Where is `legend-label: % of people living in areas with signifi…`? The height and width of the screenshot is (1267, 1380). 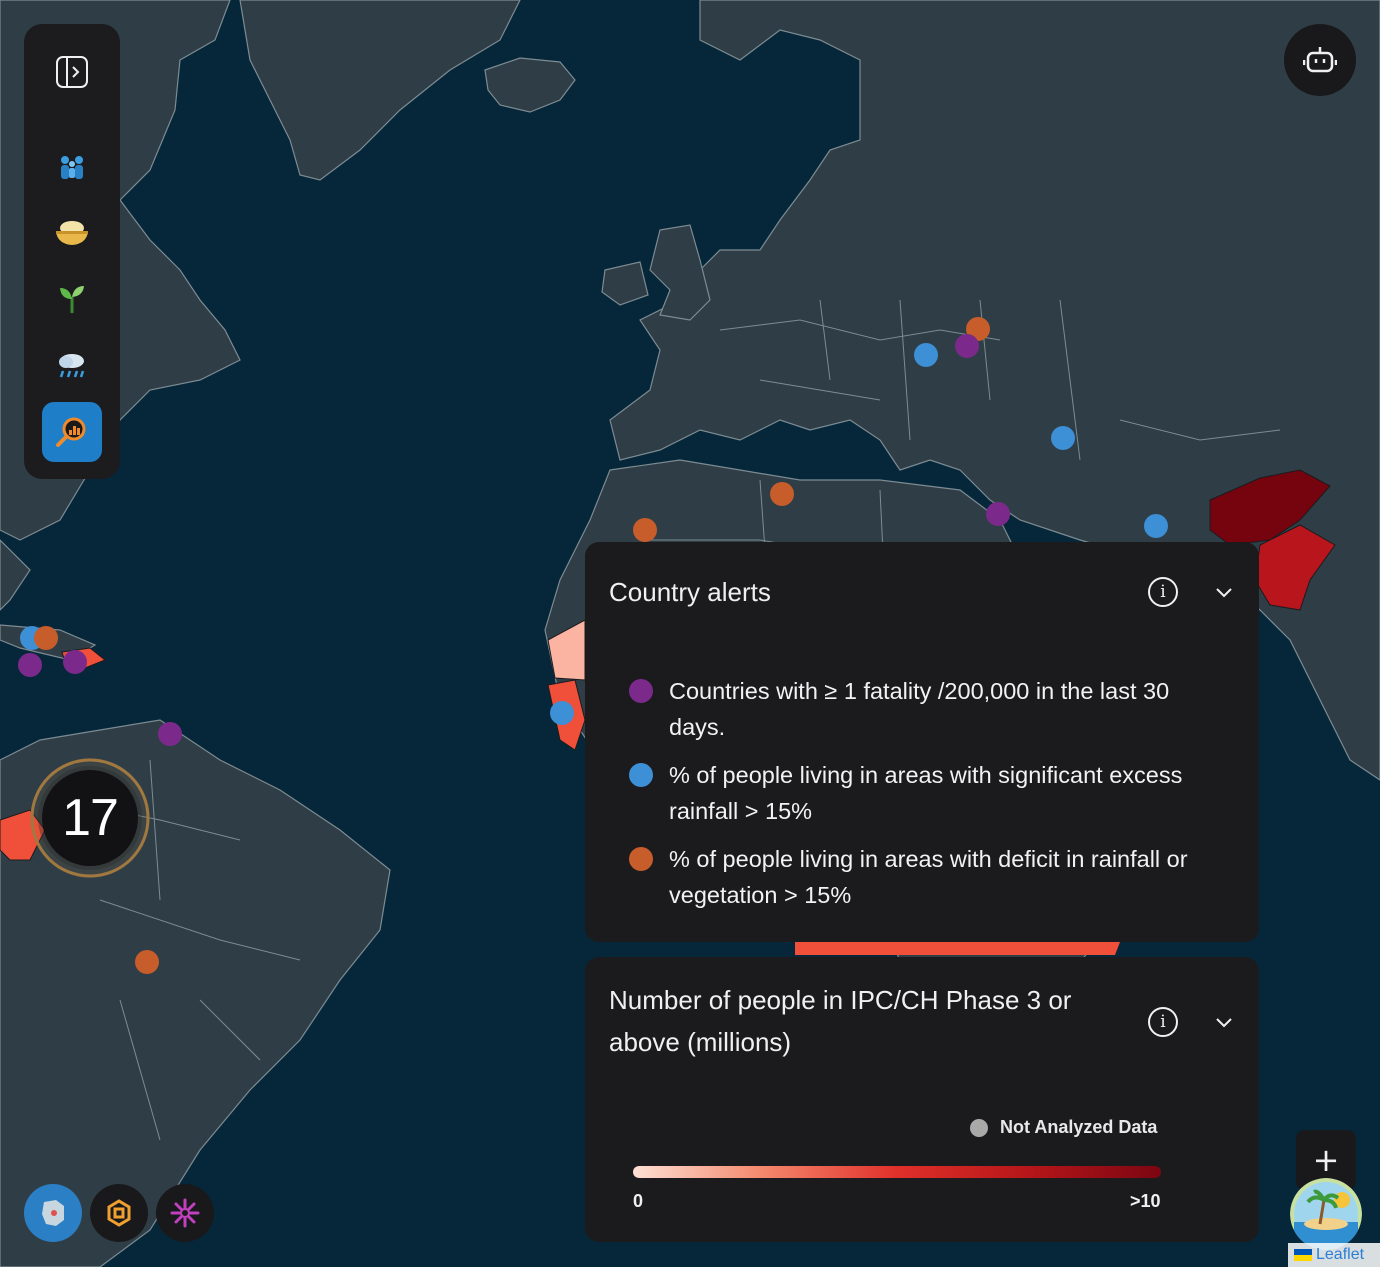 legend-label: % of people living in areas with signifi… is located at coordinates (926, 793).